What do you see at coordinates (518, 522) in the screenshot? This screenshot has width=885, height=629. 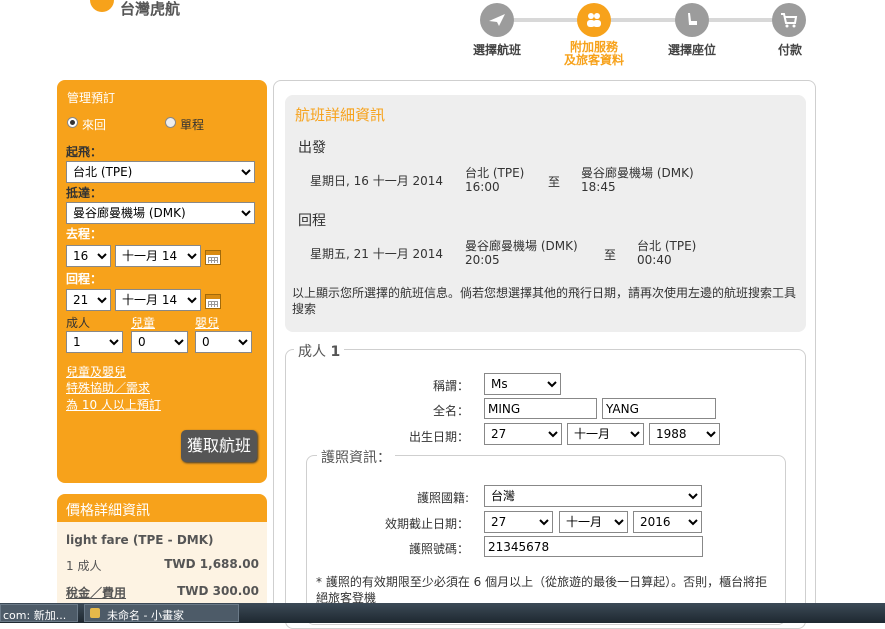 I see `expiry-day-select: 27` at bounding box center [518, 522].